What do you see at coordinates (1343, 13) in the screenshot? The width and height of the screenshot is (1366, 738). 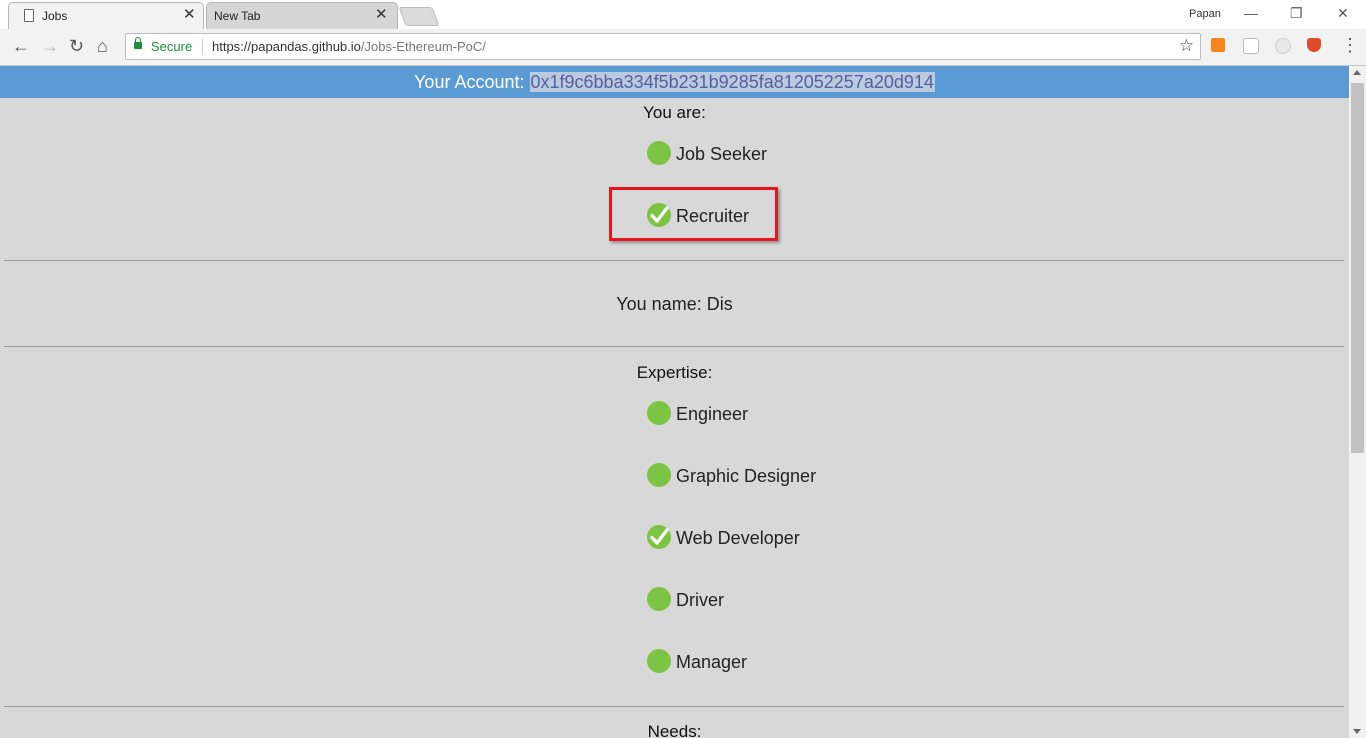 I see `window-close-icon: ✕` at bounding box center [1343, 13].